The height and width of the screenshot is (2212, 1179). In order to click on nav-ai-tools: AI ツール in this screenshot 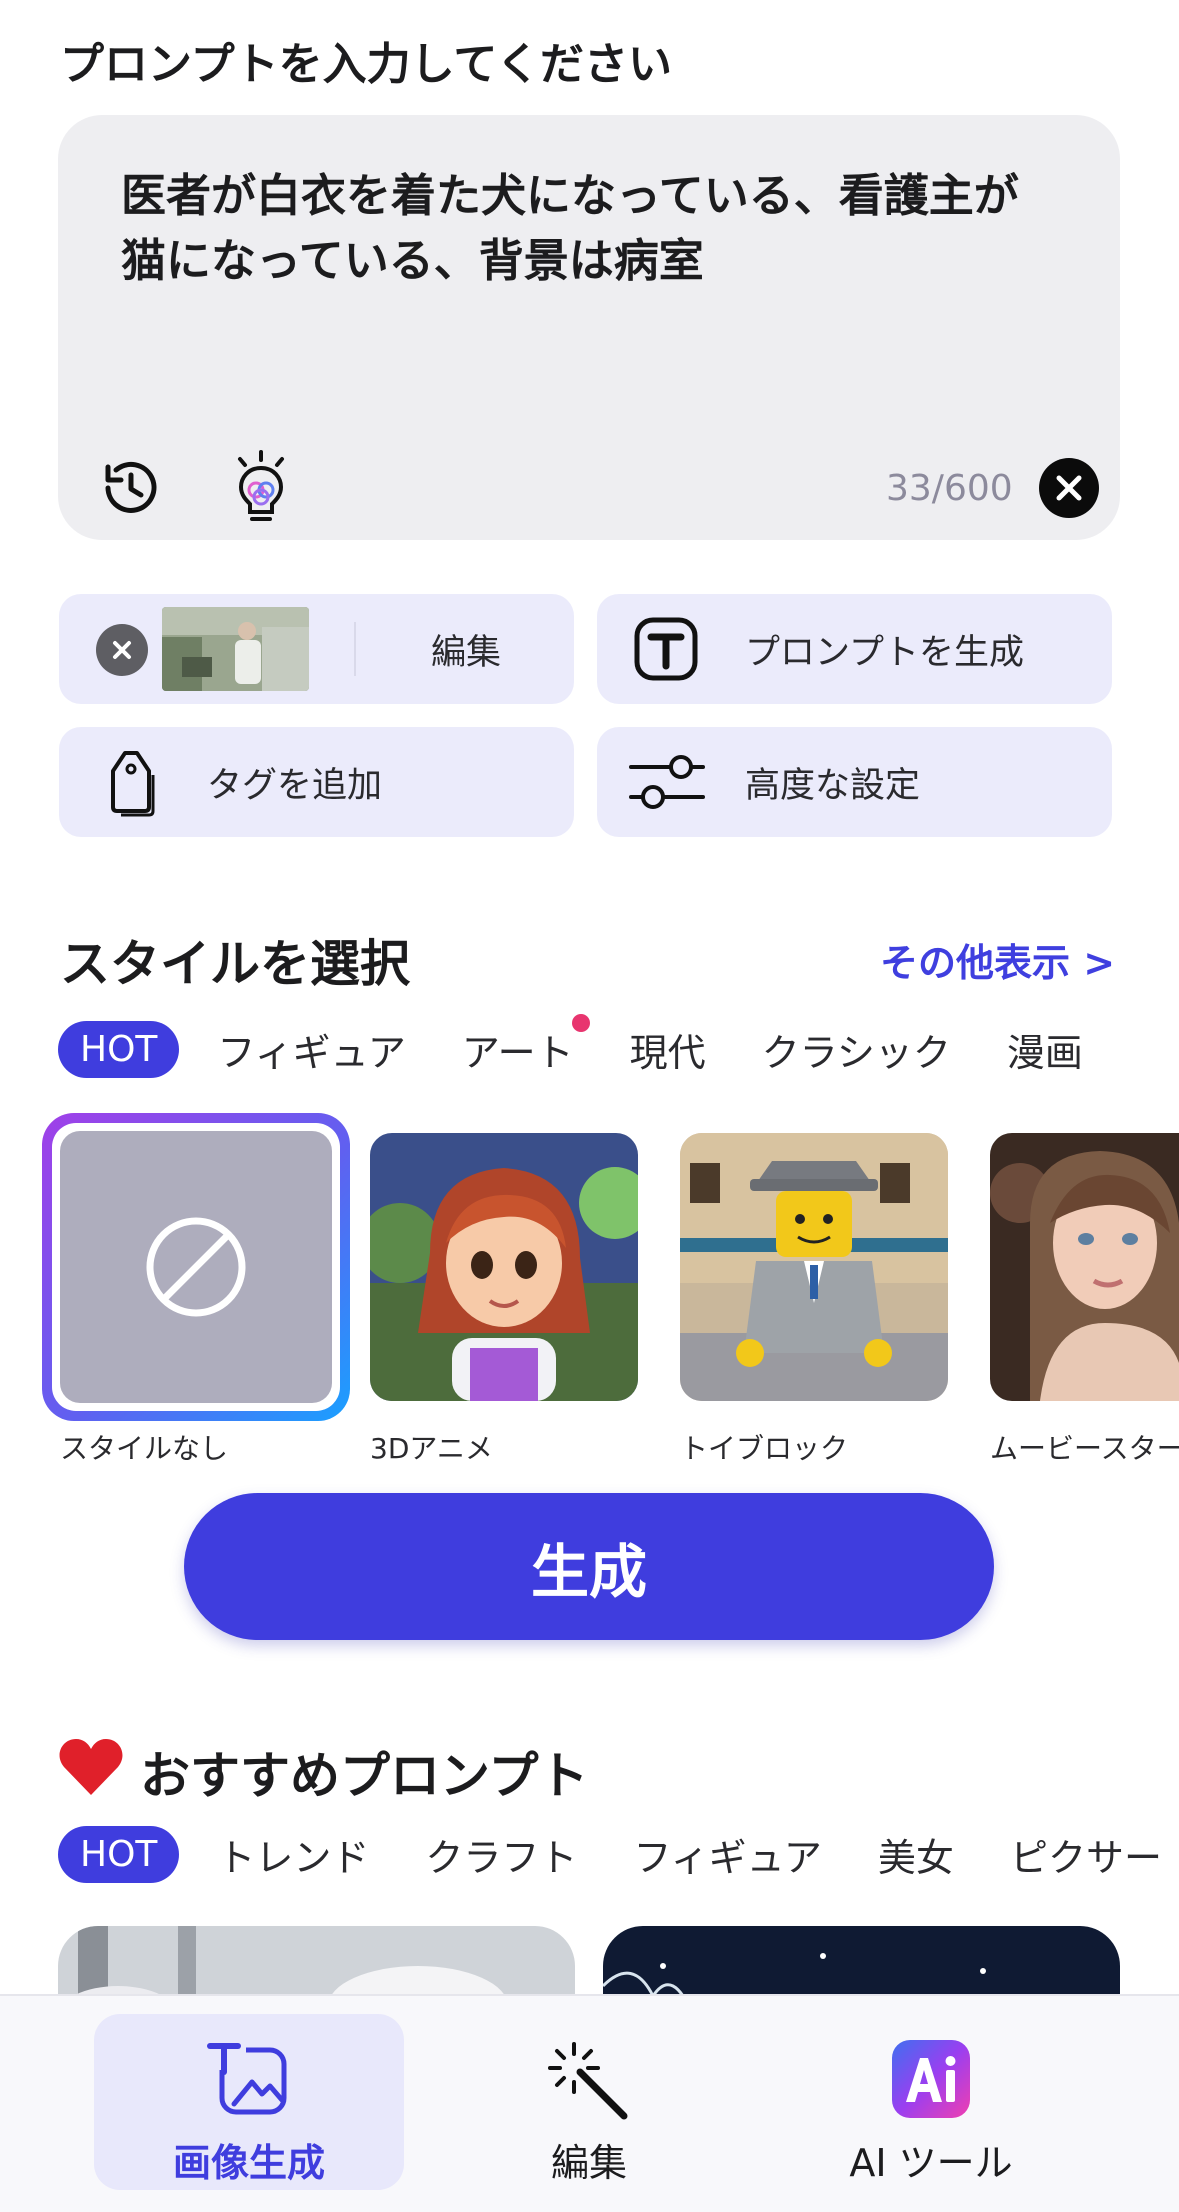, I will do `click(931, 2102)`.